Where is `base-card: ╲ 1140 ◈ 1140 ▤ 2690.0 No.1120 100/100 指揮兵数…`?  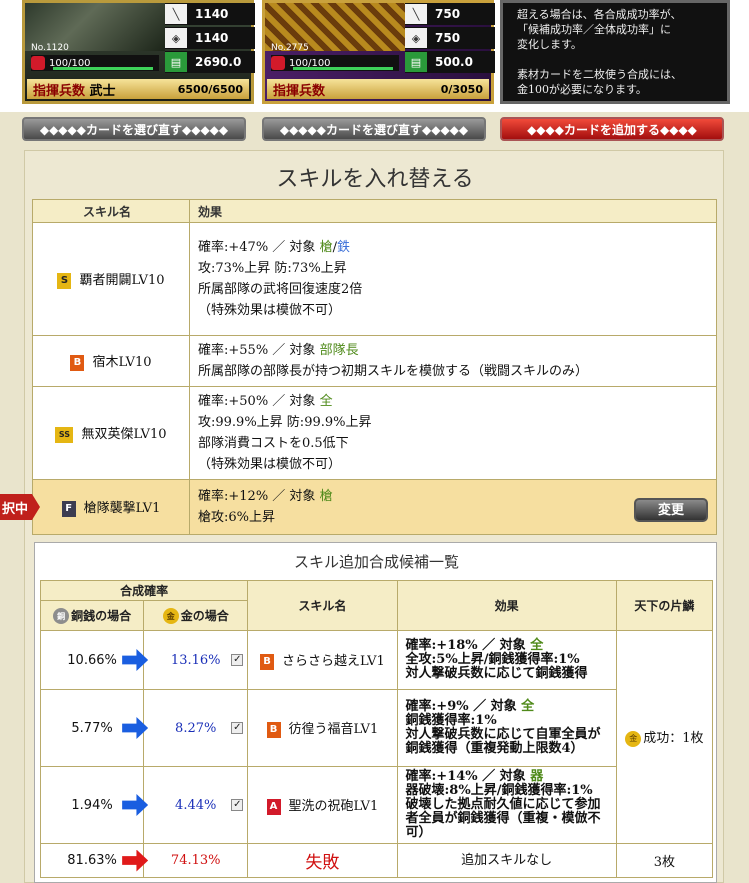 base-card: ╲ 1140 ◈ 1140 ▤ 2690.0 No.1120 100/100 指揮兵数… is located at coordinates (138, 52).